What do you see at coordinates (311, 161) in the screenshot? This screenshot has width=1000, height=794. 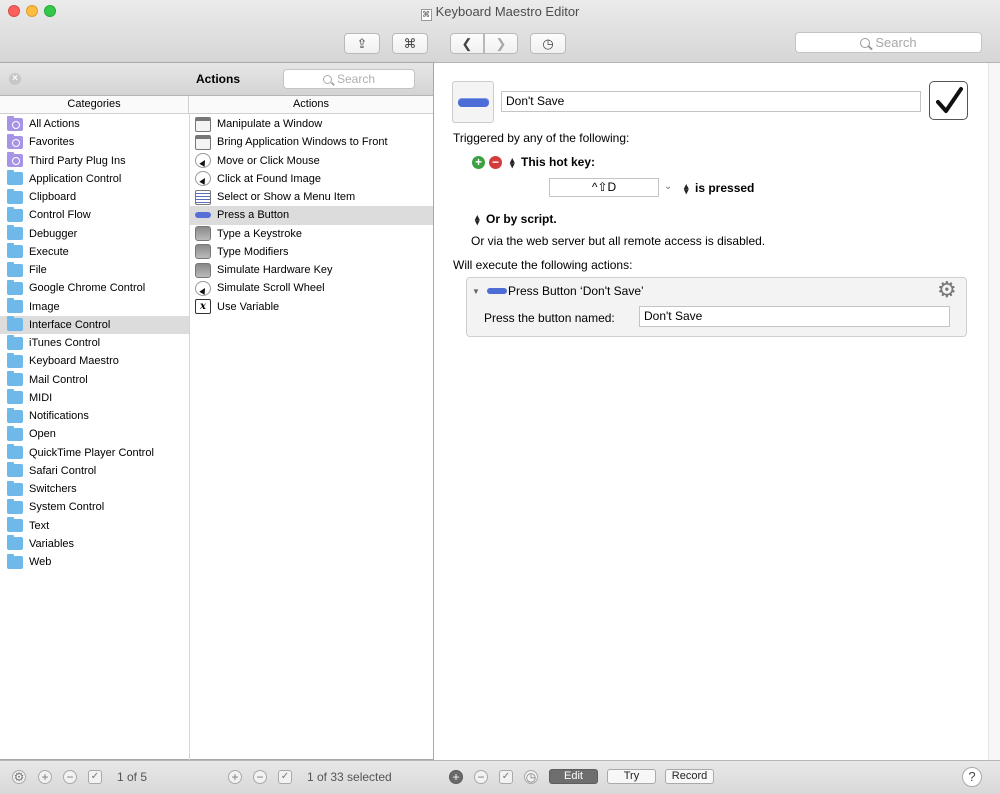 I see `action-item: Move or Click Mouse` at bounding box center [311, 161].